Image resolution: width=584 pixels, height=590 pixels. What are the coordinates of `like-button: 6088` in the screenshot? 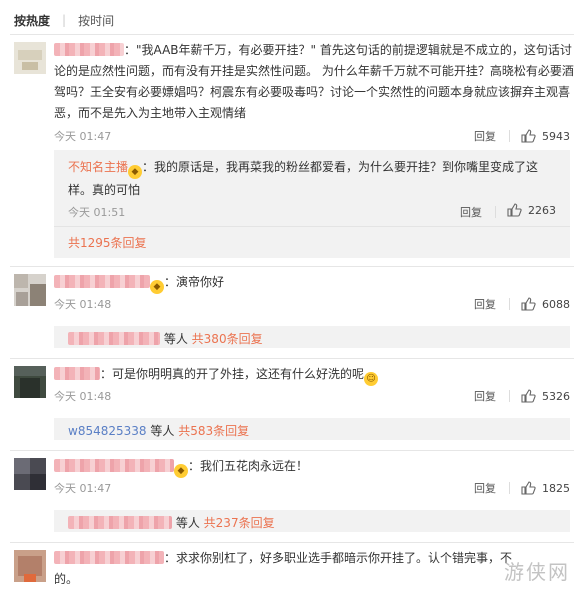 It's located at (545, 304).